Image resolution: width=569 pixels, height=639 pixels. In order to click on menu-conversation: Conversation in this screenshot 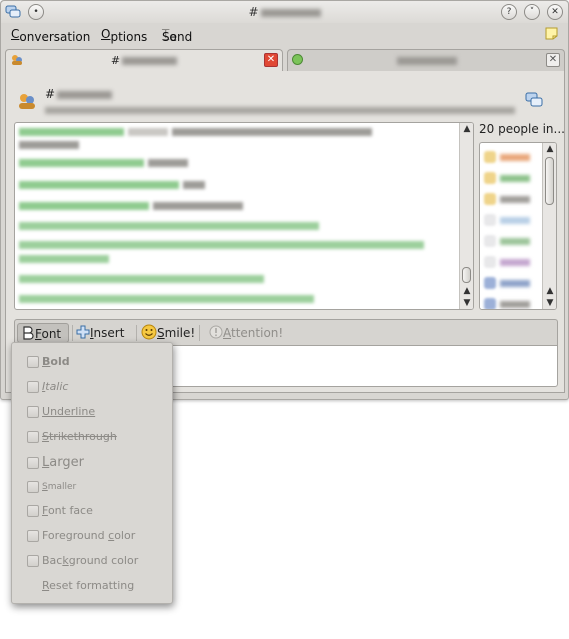, I will do `click(50, 35)`.